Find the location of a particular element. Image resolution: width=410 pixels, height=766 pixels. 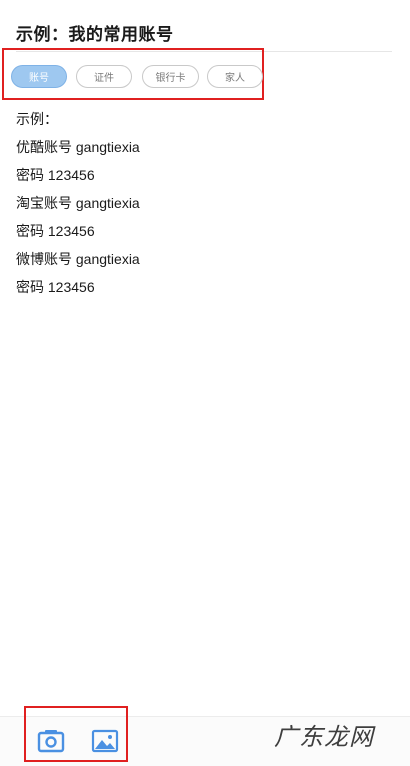

toolbar-actions is located at coordinates (76, 734).